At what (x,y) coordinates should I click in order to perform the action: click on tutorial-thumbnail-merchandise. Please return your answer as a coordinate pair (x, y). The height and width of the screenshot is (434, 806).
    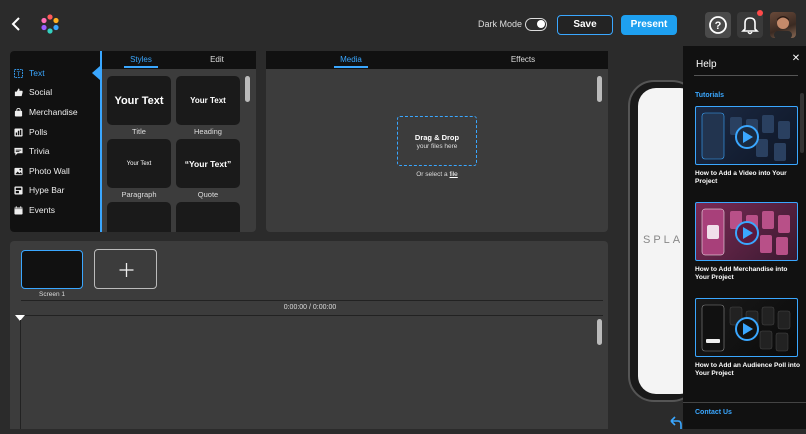
    Looking at the image, I should click on (746, 231).